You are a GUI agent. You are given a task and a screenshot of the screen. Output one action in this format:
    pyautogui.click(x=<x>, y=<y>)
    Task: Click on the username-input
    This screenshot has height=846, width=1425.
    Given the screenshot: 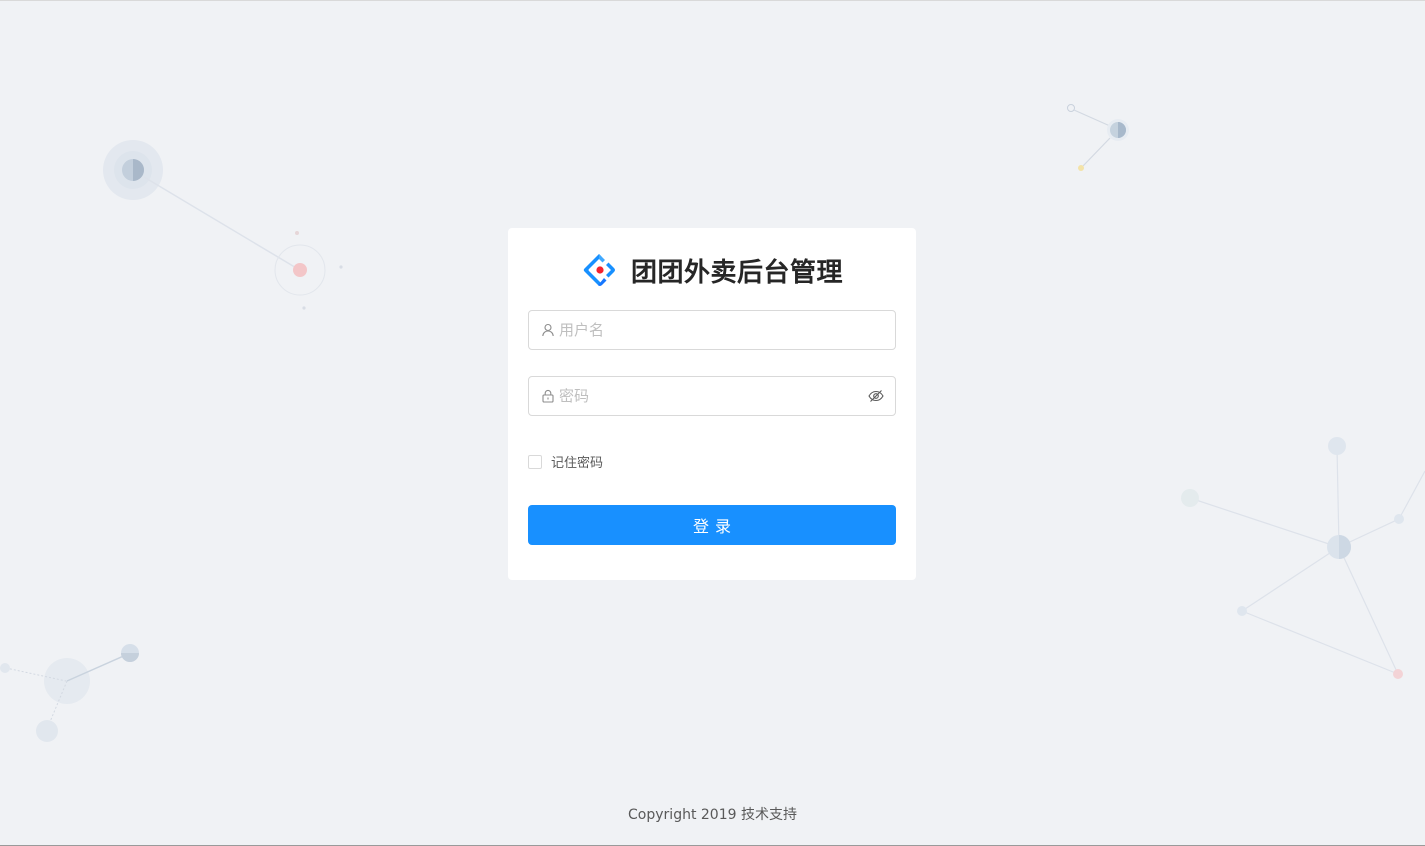 What is the action you would take?
    pyautogui.click(x=727, y=330)
    